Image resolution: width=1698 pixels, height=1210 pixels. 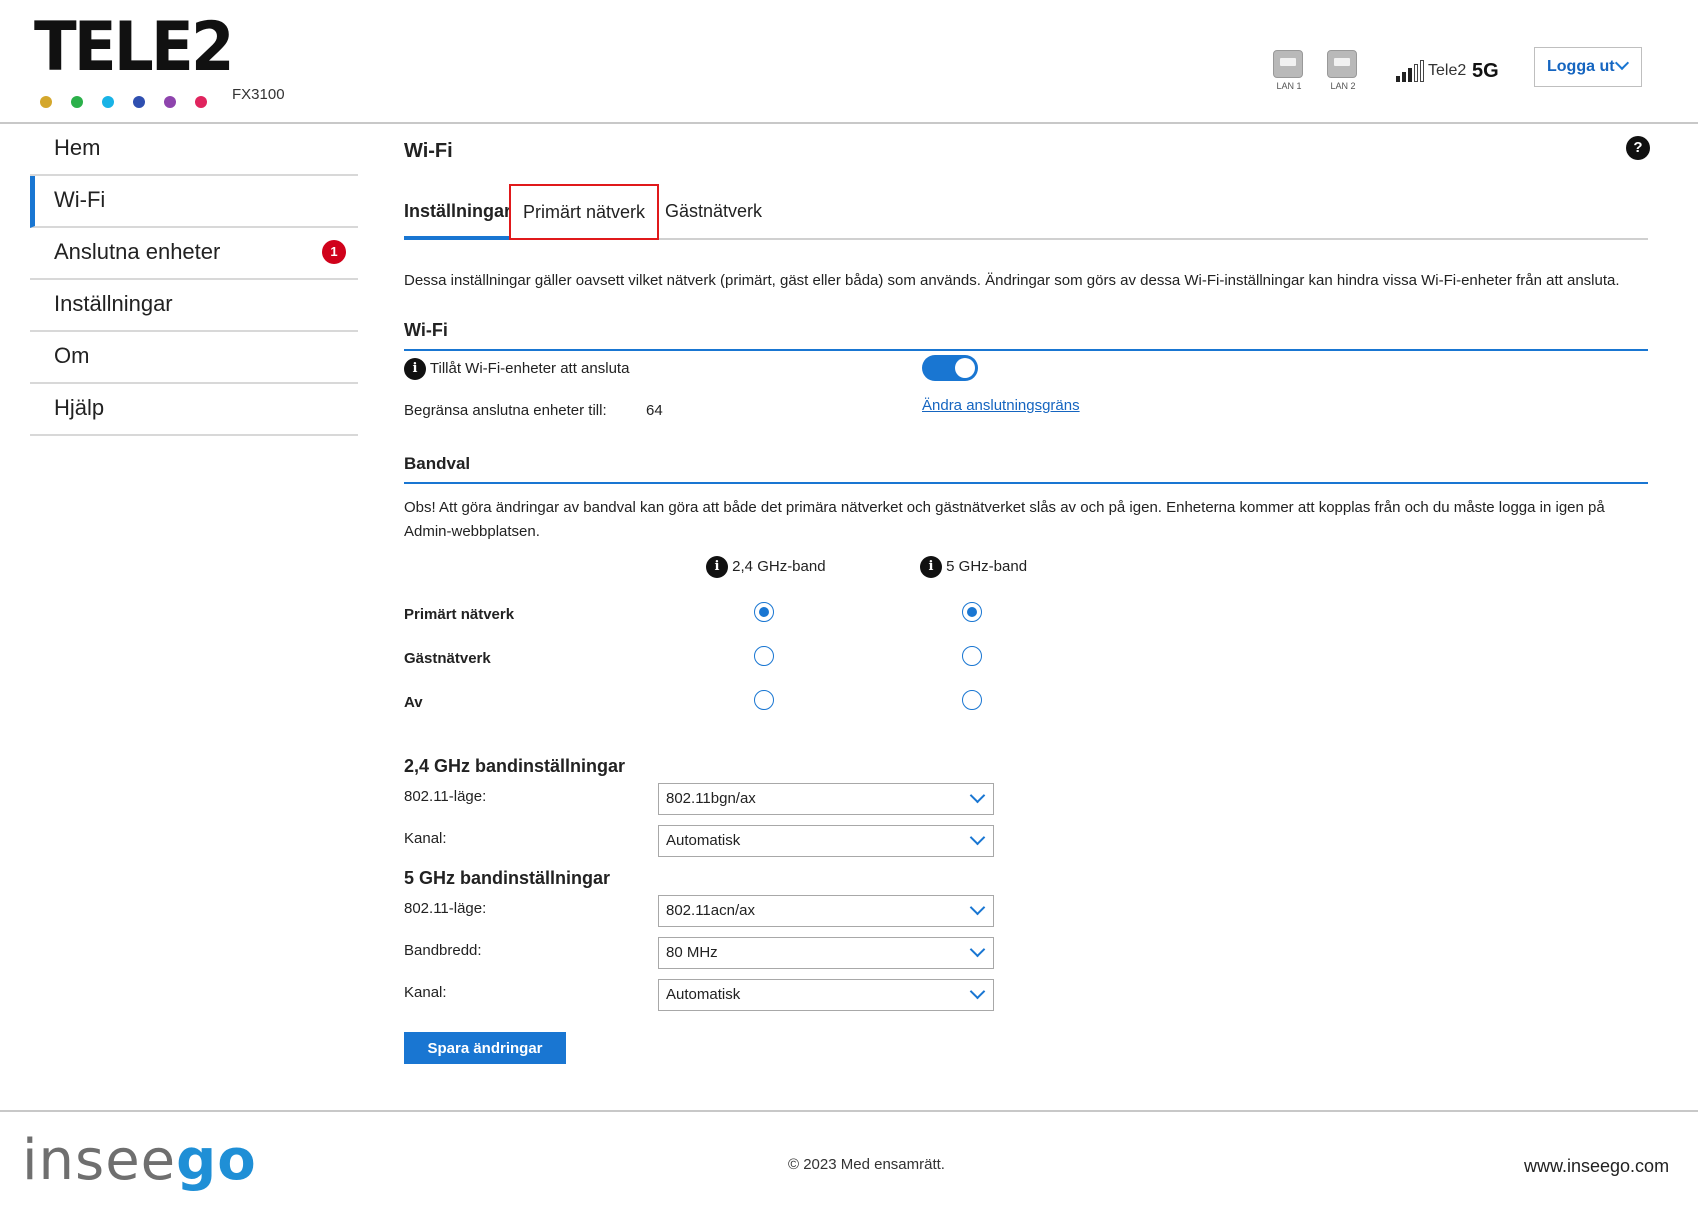 I want to click on notification-badge: 1, so click(x=334, y=252).